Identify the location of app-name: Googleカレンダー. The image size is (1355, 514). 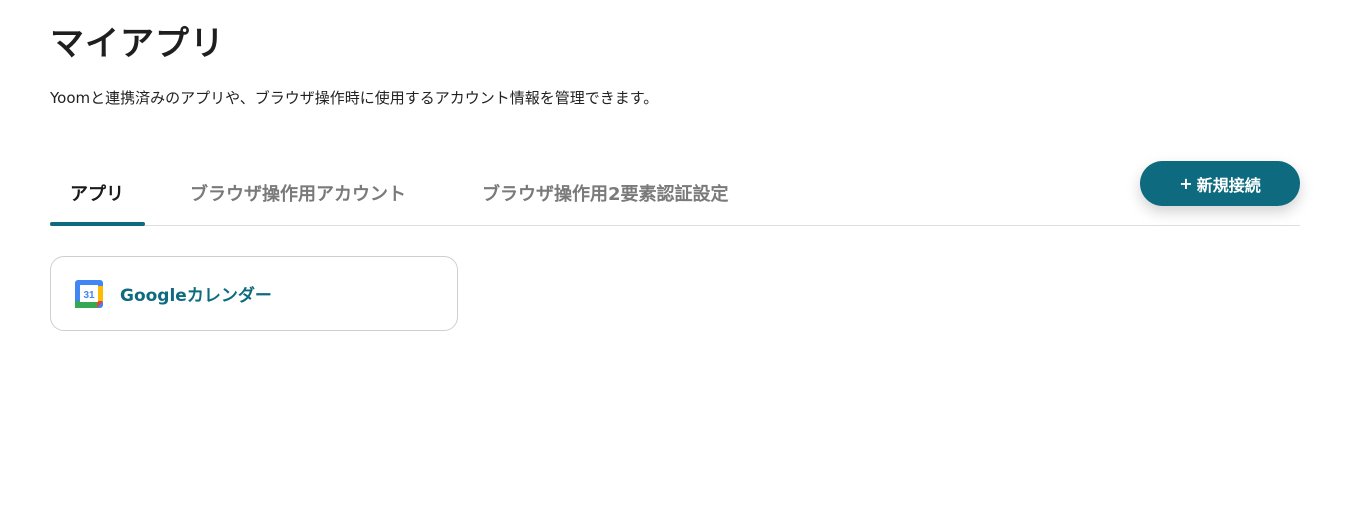
(196, 296).